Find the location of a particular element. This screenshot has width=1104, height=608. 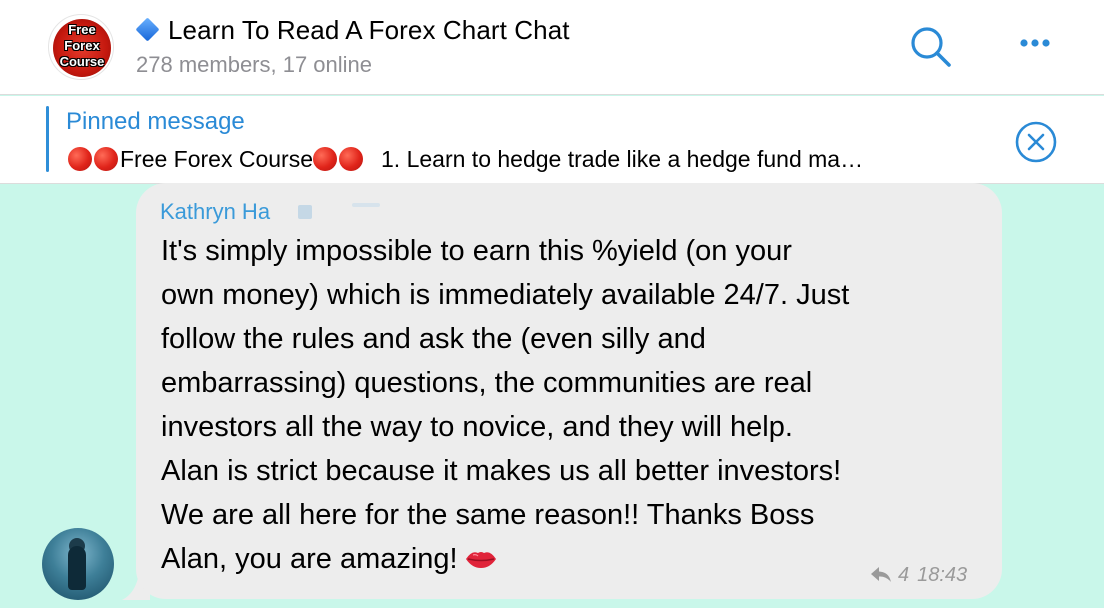

sender-name: Kathryn Ha is located at coordinates (270, 212).